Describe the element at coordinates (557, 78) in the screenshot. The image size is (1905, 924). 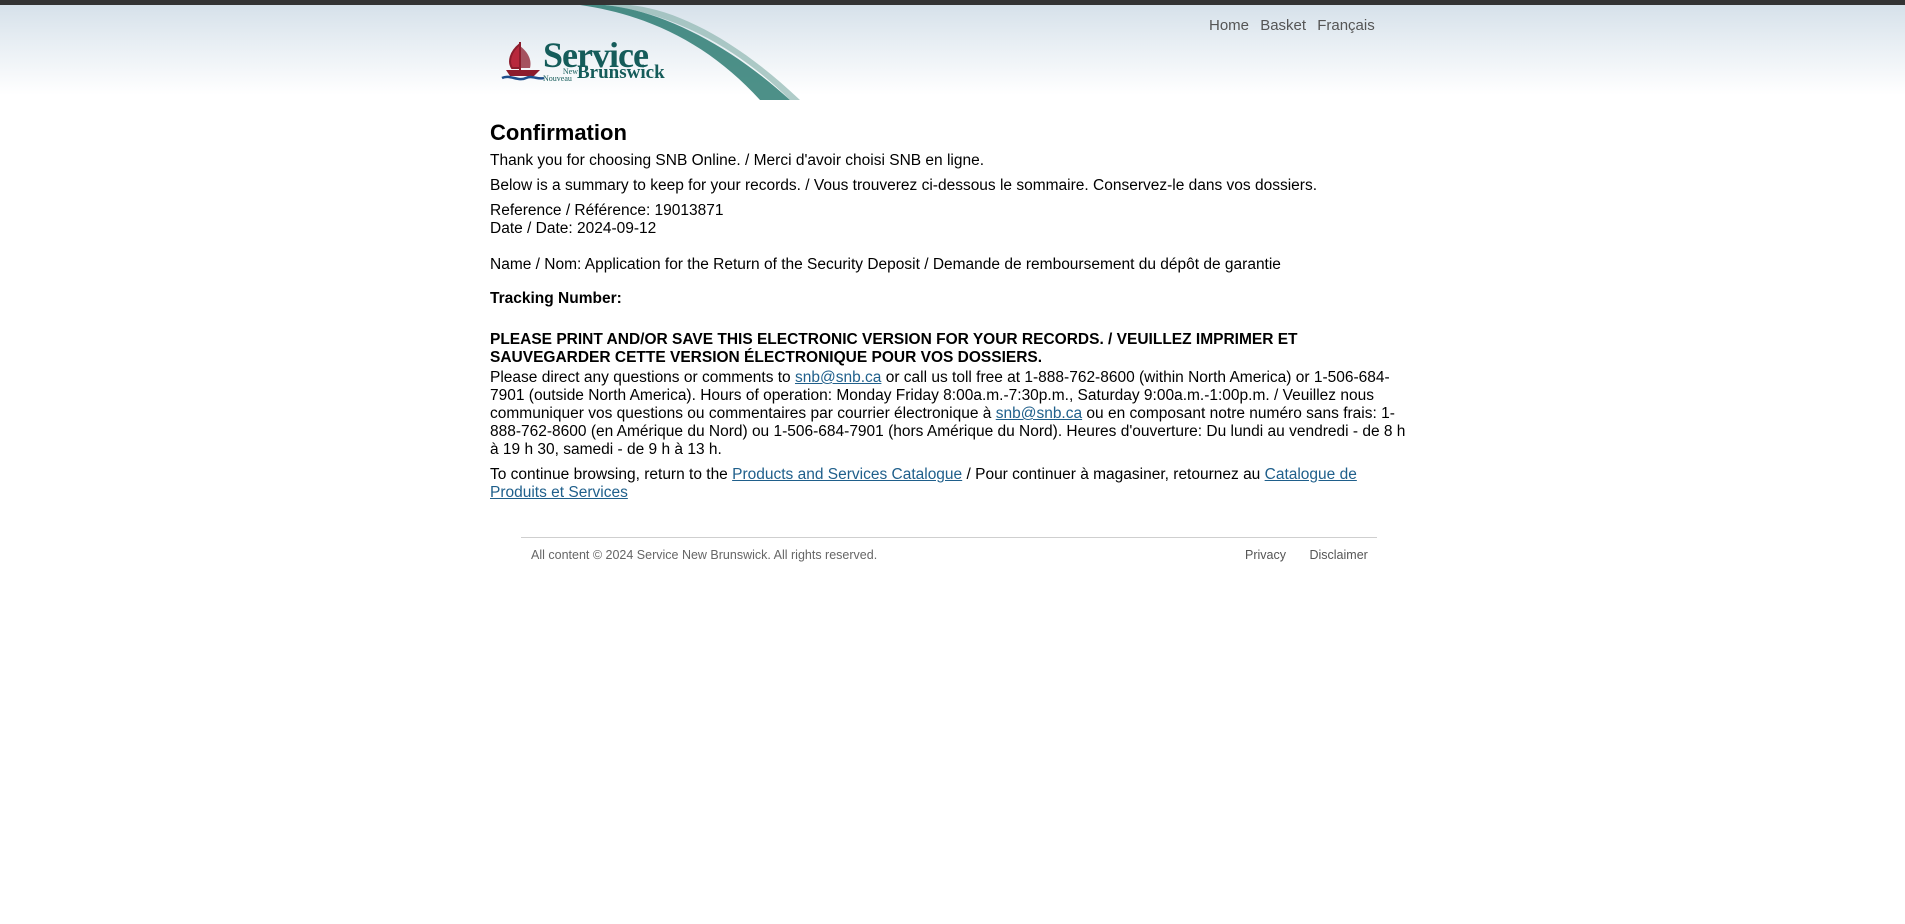
I see `logo-nouveau-word: Nouveau` at that location.